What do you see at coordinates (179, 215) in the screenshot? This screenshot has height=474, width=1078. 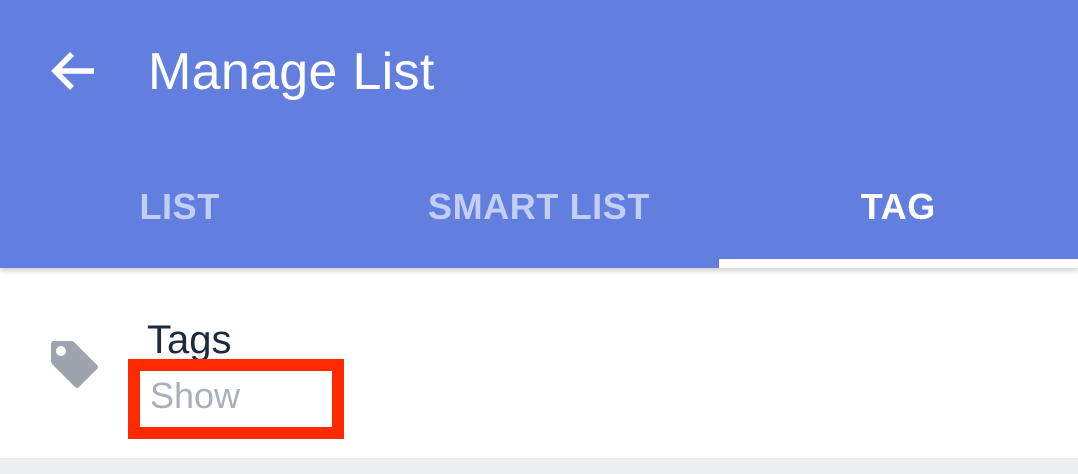 I see `tab-list: LIST` at bounding box center [179, 215].